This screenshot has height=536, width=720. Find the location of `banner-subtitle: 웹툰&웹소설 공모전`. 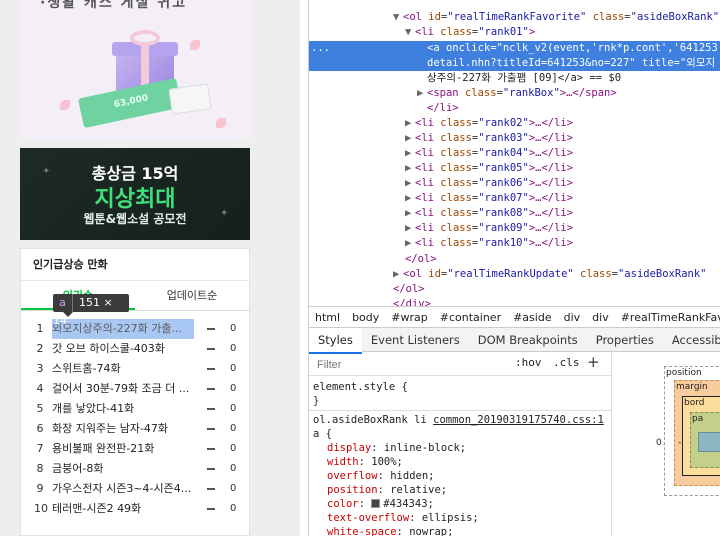

banner-subtitle: 웹툰&웹소설 공모전 is located at coordinates (135, 219).